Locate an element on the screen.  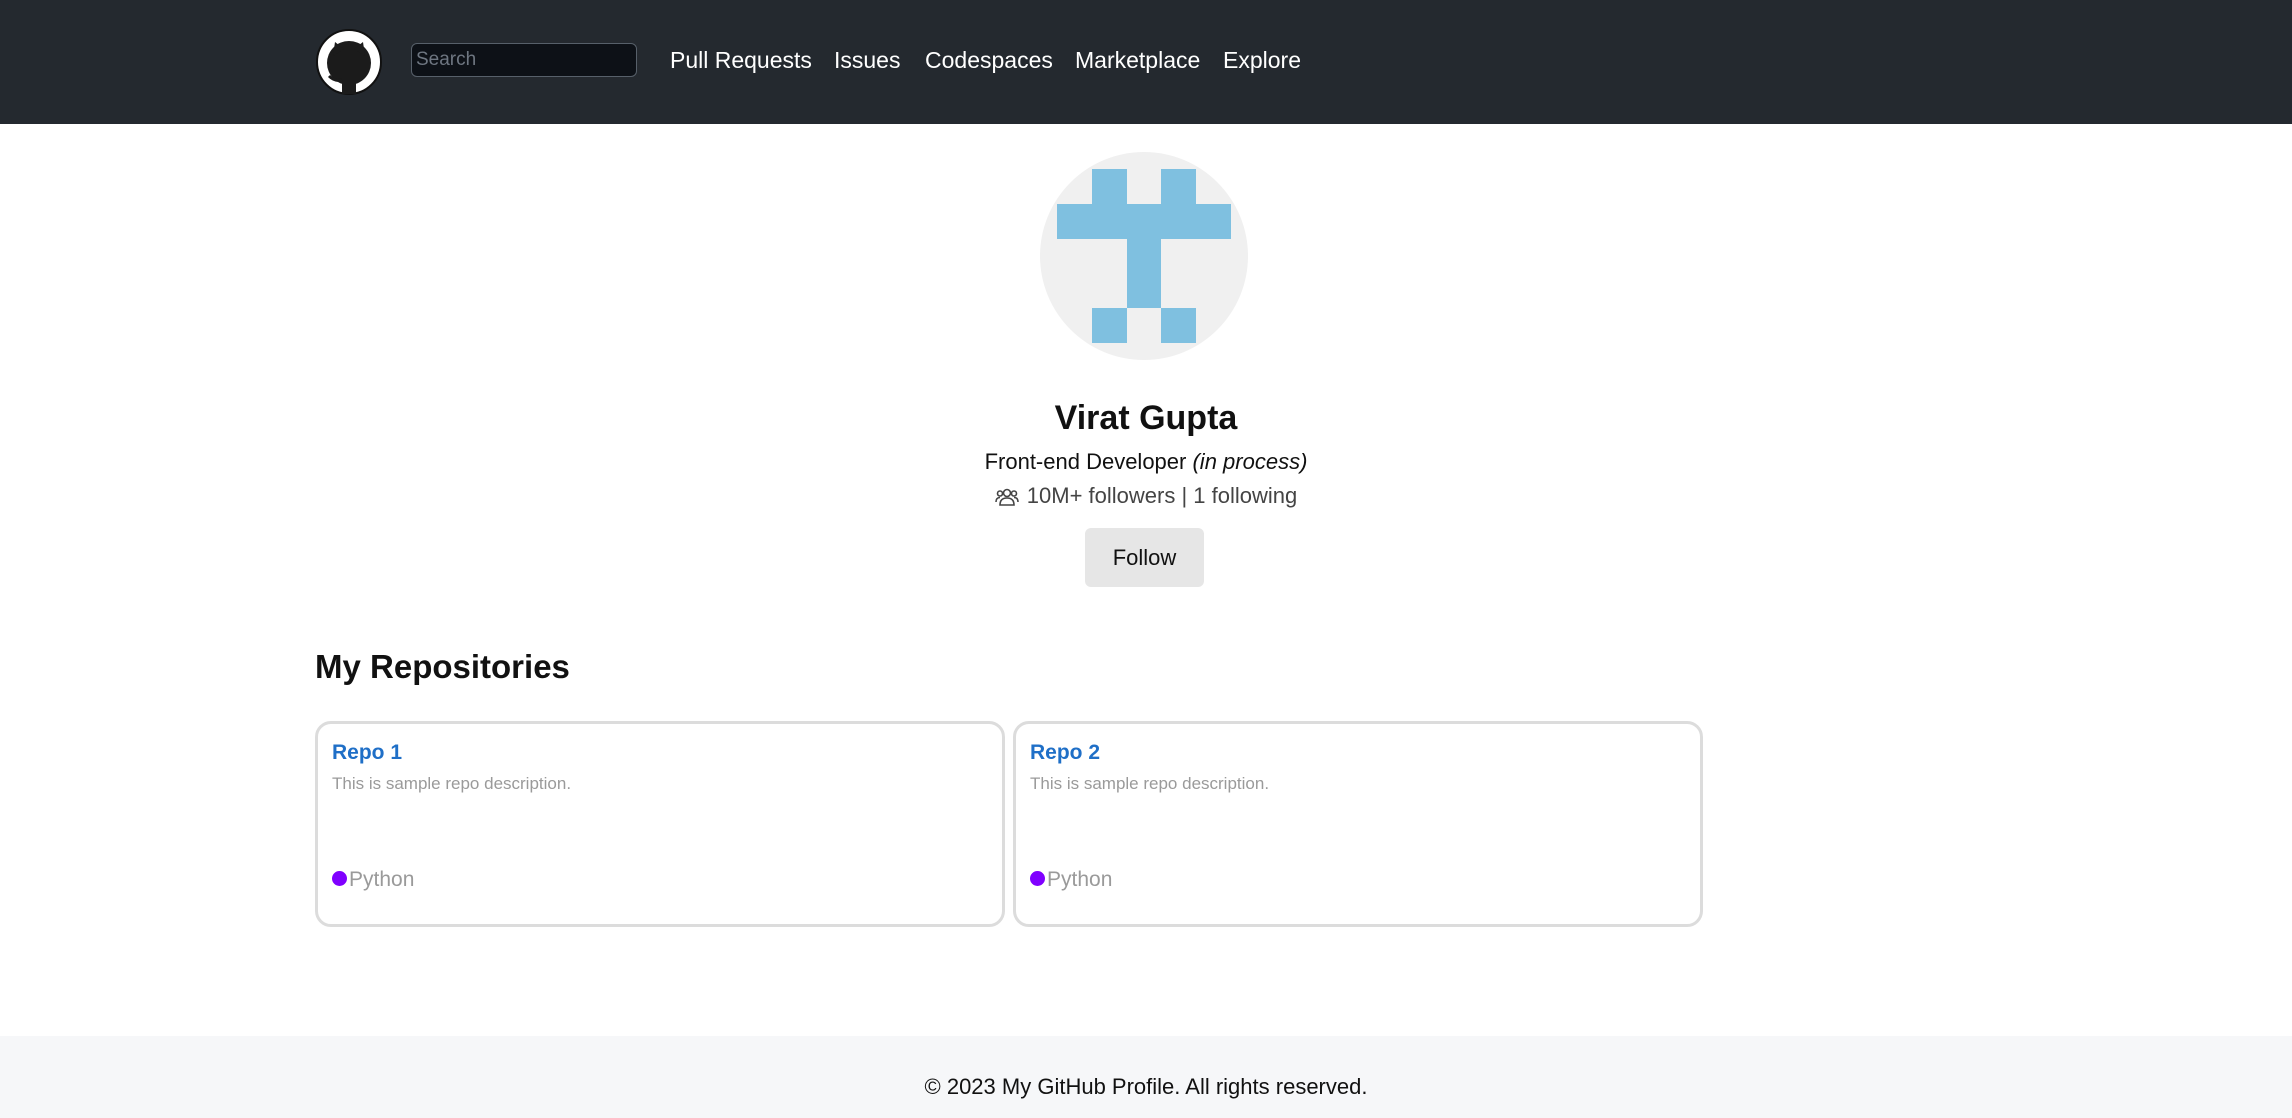
profile-bio: Front-end Developer (in process) is located at coordinates (1146, 462).